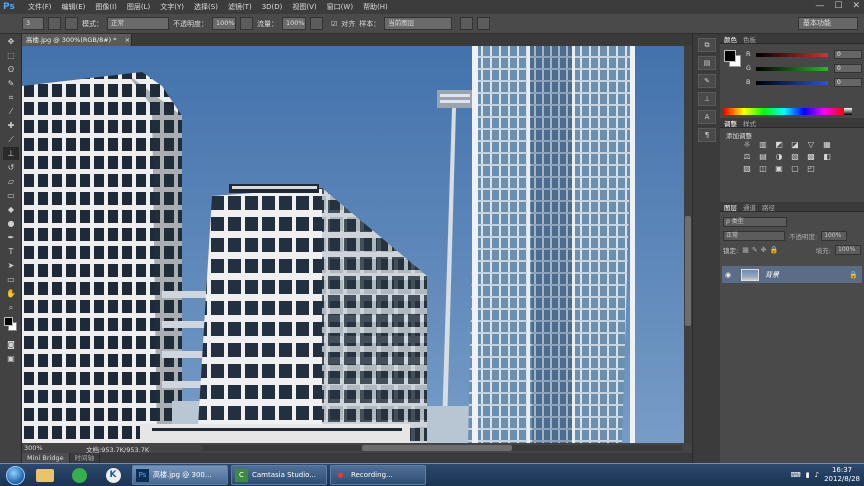  What do you see at coordinates (77, 40) in the screenshot?
I see `document-tab: 高楼.jpg @ 300%(RGB/8#) * ×` at bounding box center [77, 40].